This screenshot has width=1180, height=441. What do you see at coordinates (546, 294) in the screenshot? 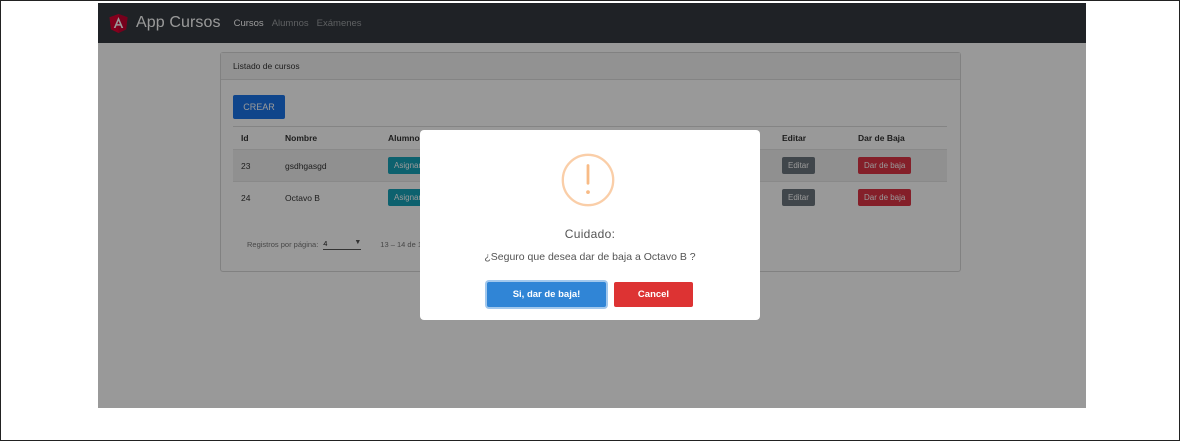
I see `confirm-button: Si, dar de baja!` at bounding box center [546, 294].